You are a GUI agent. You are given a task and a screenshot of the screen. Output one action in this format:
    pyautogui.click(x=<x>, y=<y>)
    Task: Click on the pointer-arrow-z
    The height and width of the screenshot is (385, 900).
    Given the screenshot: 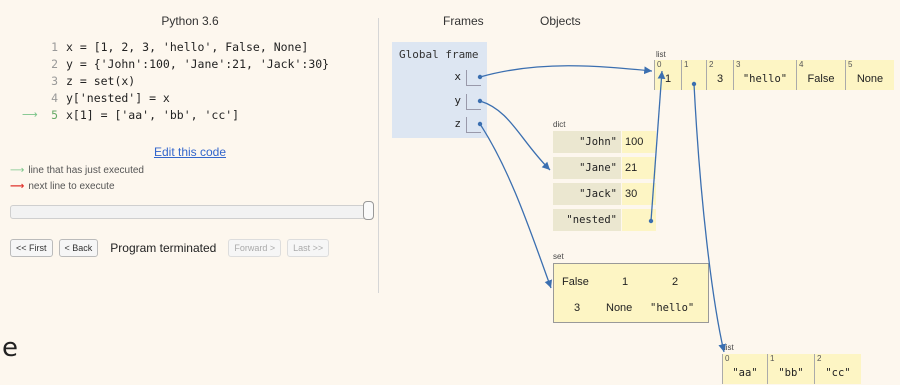 What is the action you would take?
    pyautogui.click(x=516, y=206)
    